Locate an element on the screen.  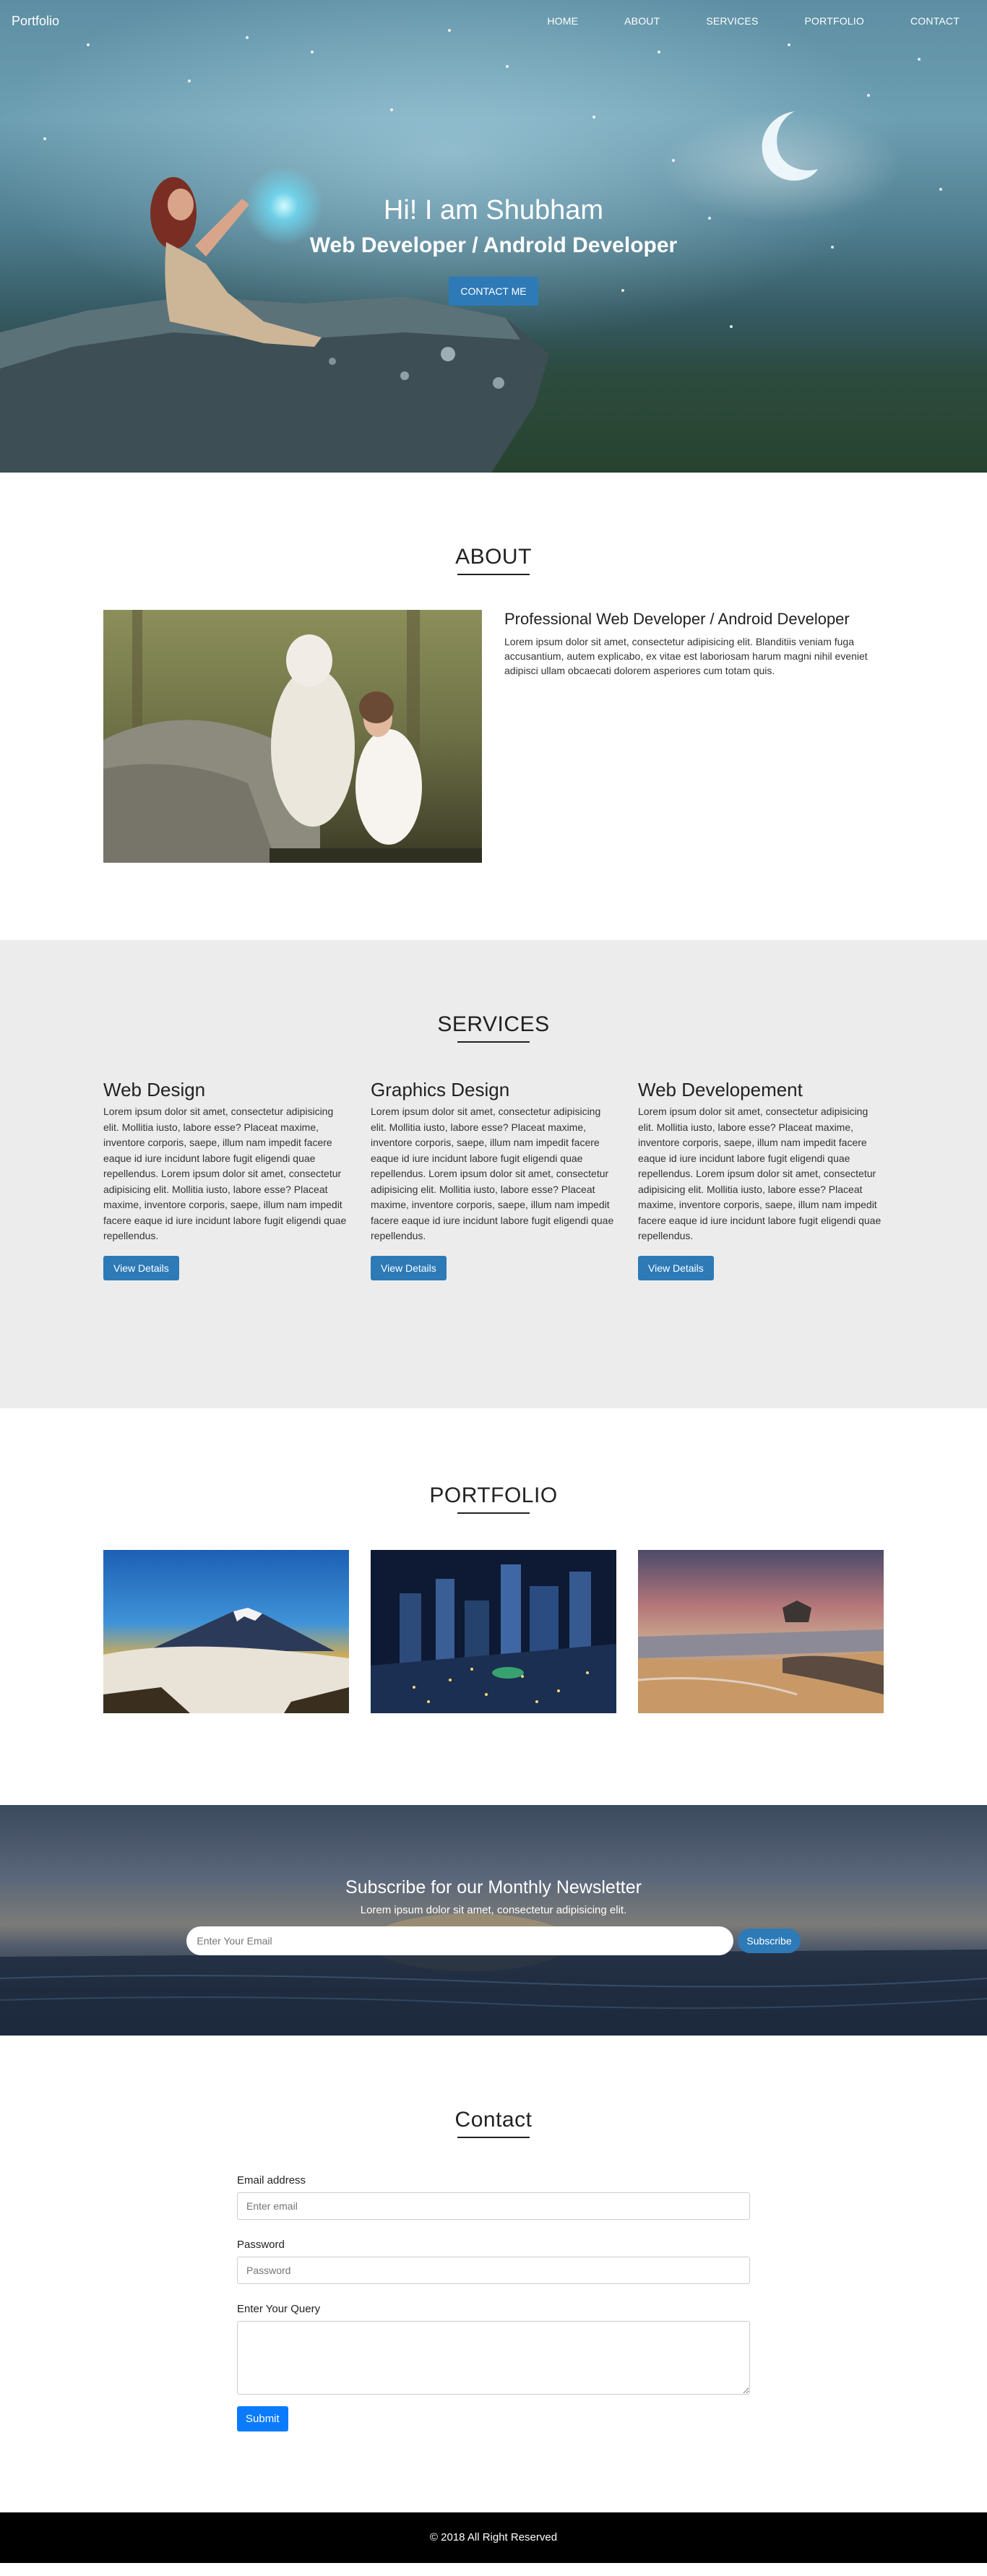
contact-title: Contact is located at coordinates (493, 2120).